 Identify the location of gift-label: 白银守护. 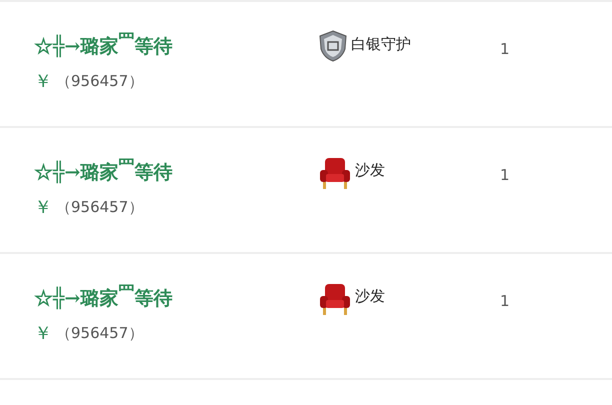
(381, 44).